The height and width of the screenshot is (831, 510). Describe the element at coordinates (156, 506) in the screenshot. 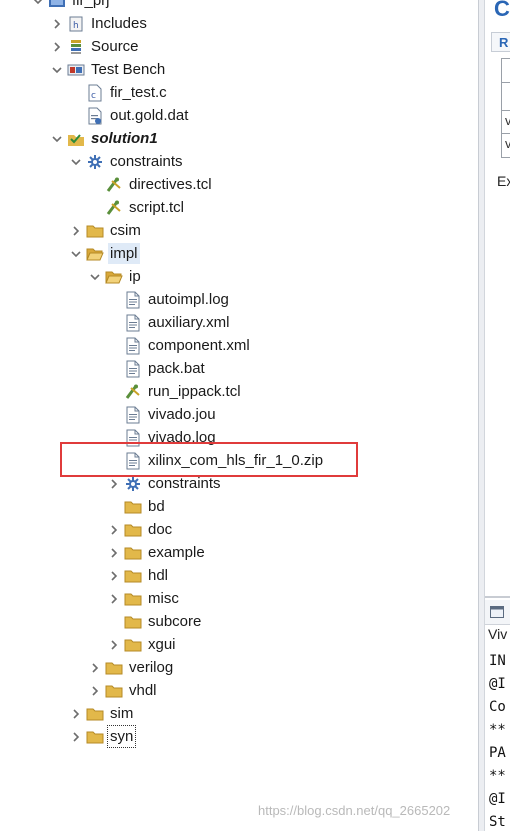

I see `tree-item-label: bd` at that location.